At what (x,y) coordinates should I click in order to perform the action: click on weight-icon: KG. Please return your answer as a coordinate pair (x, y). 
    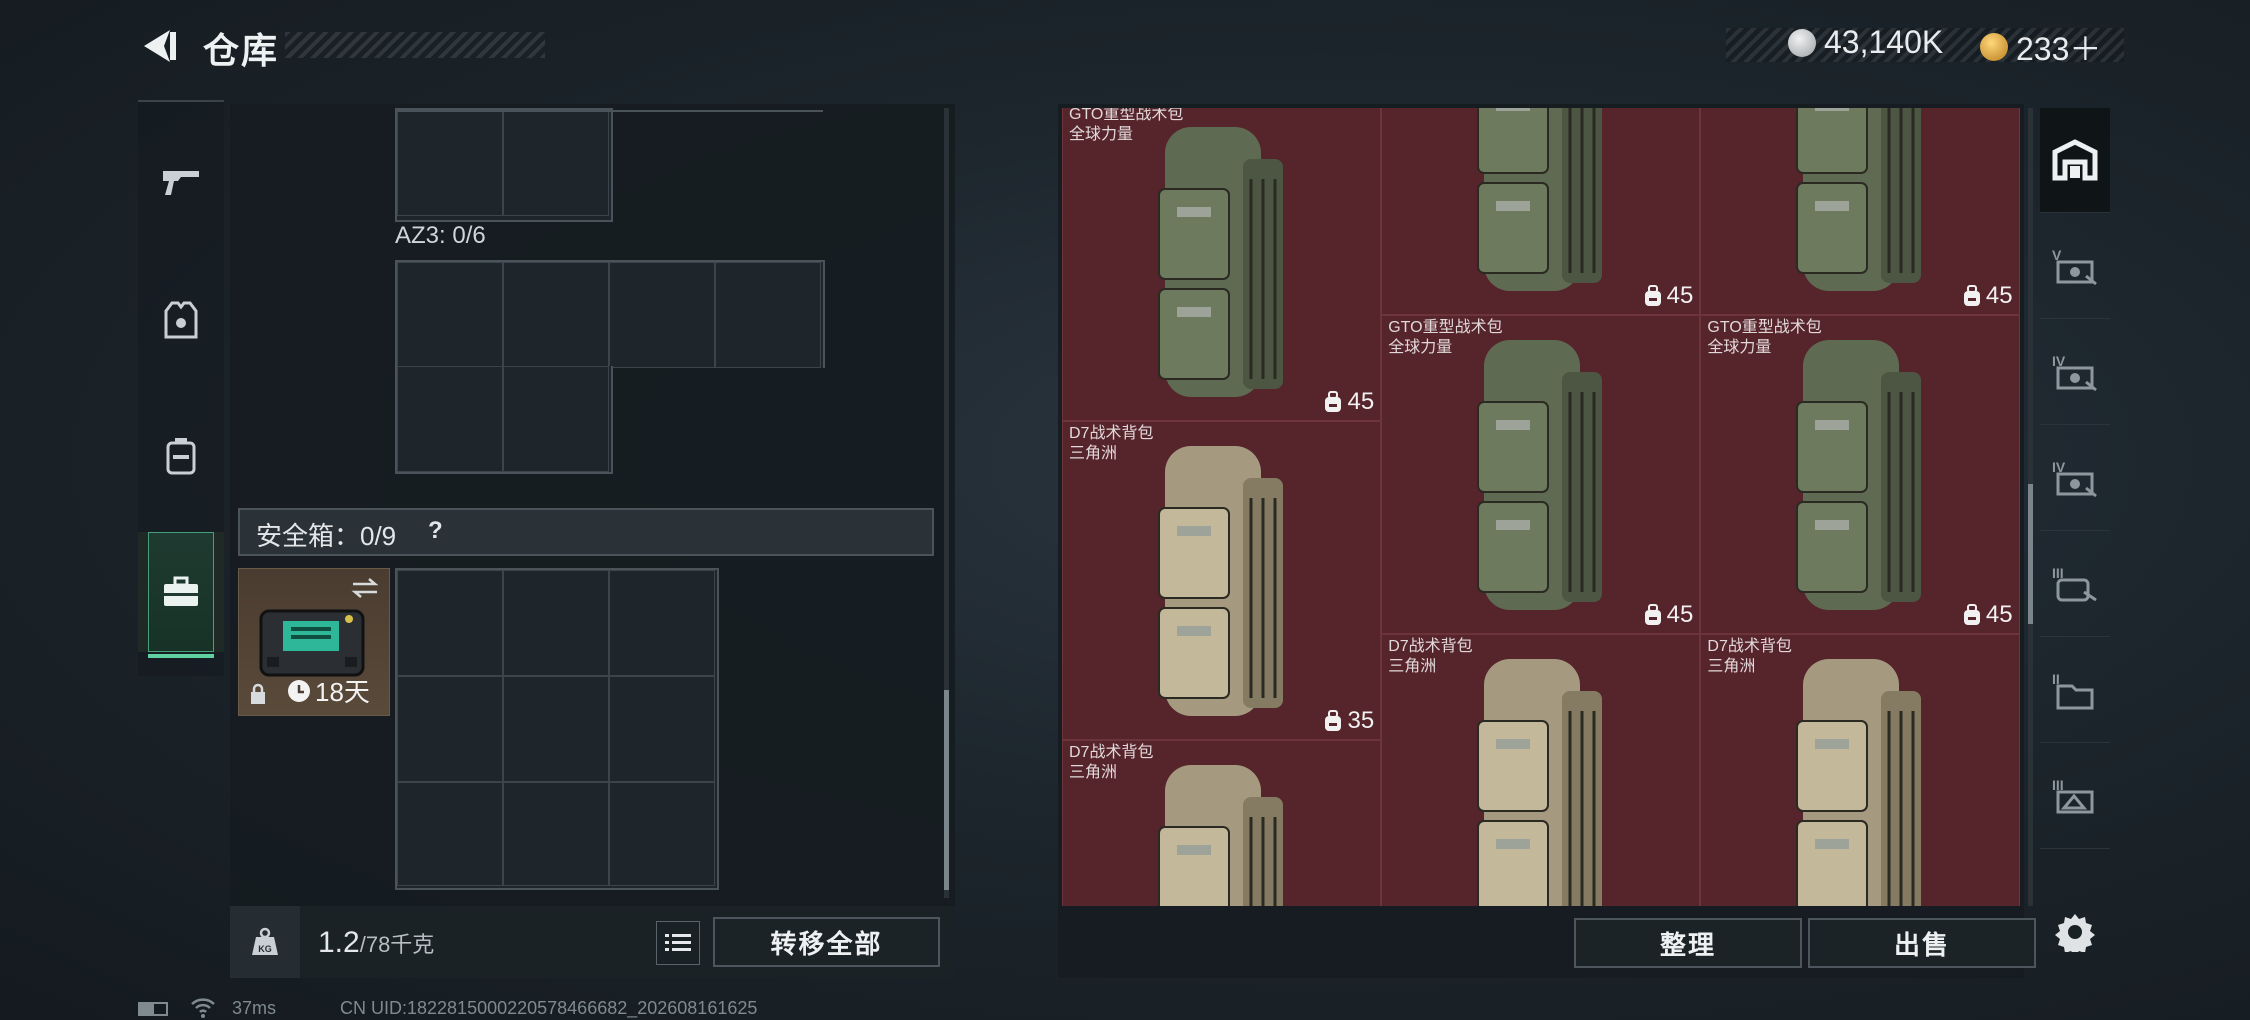
    Looking at the image, I should click on (265, 941).